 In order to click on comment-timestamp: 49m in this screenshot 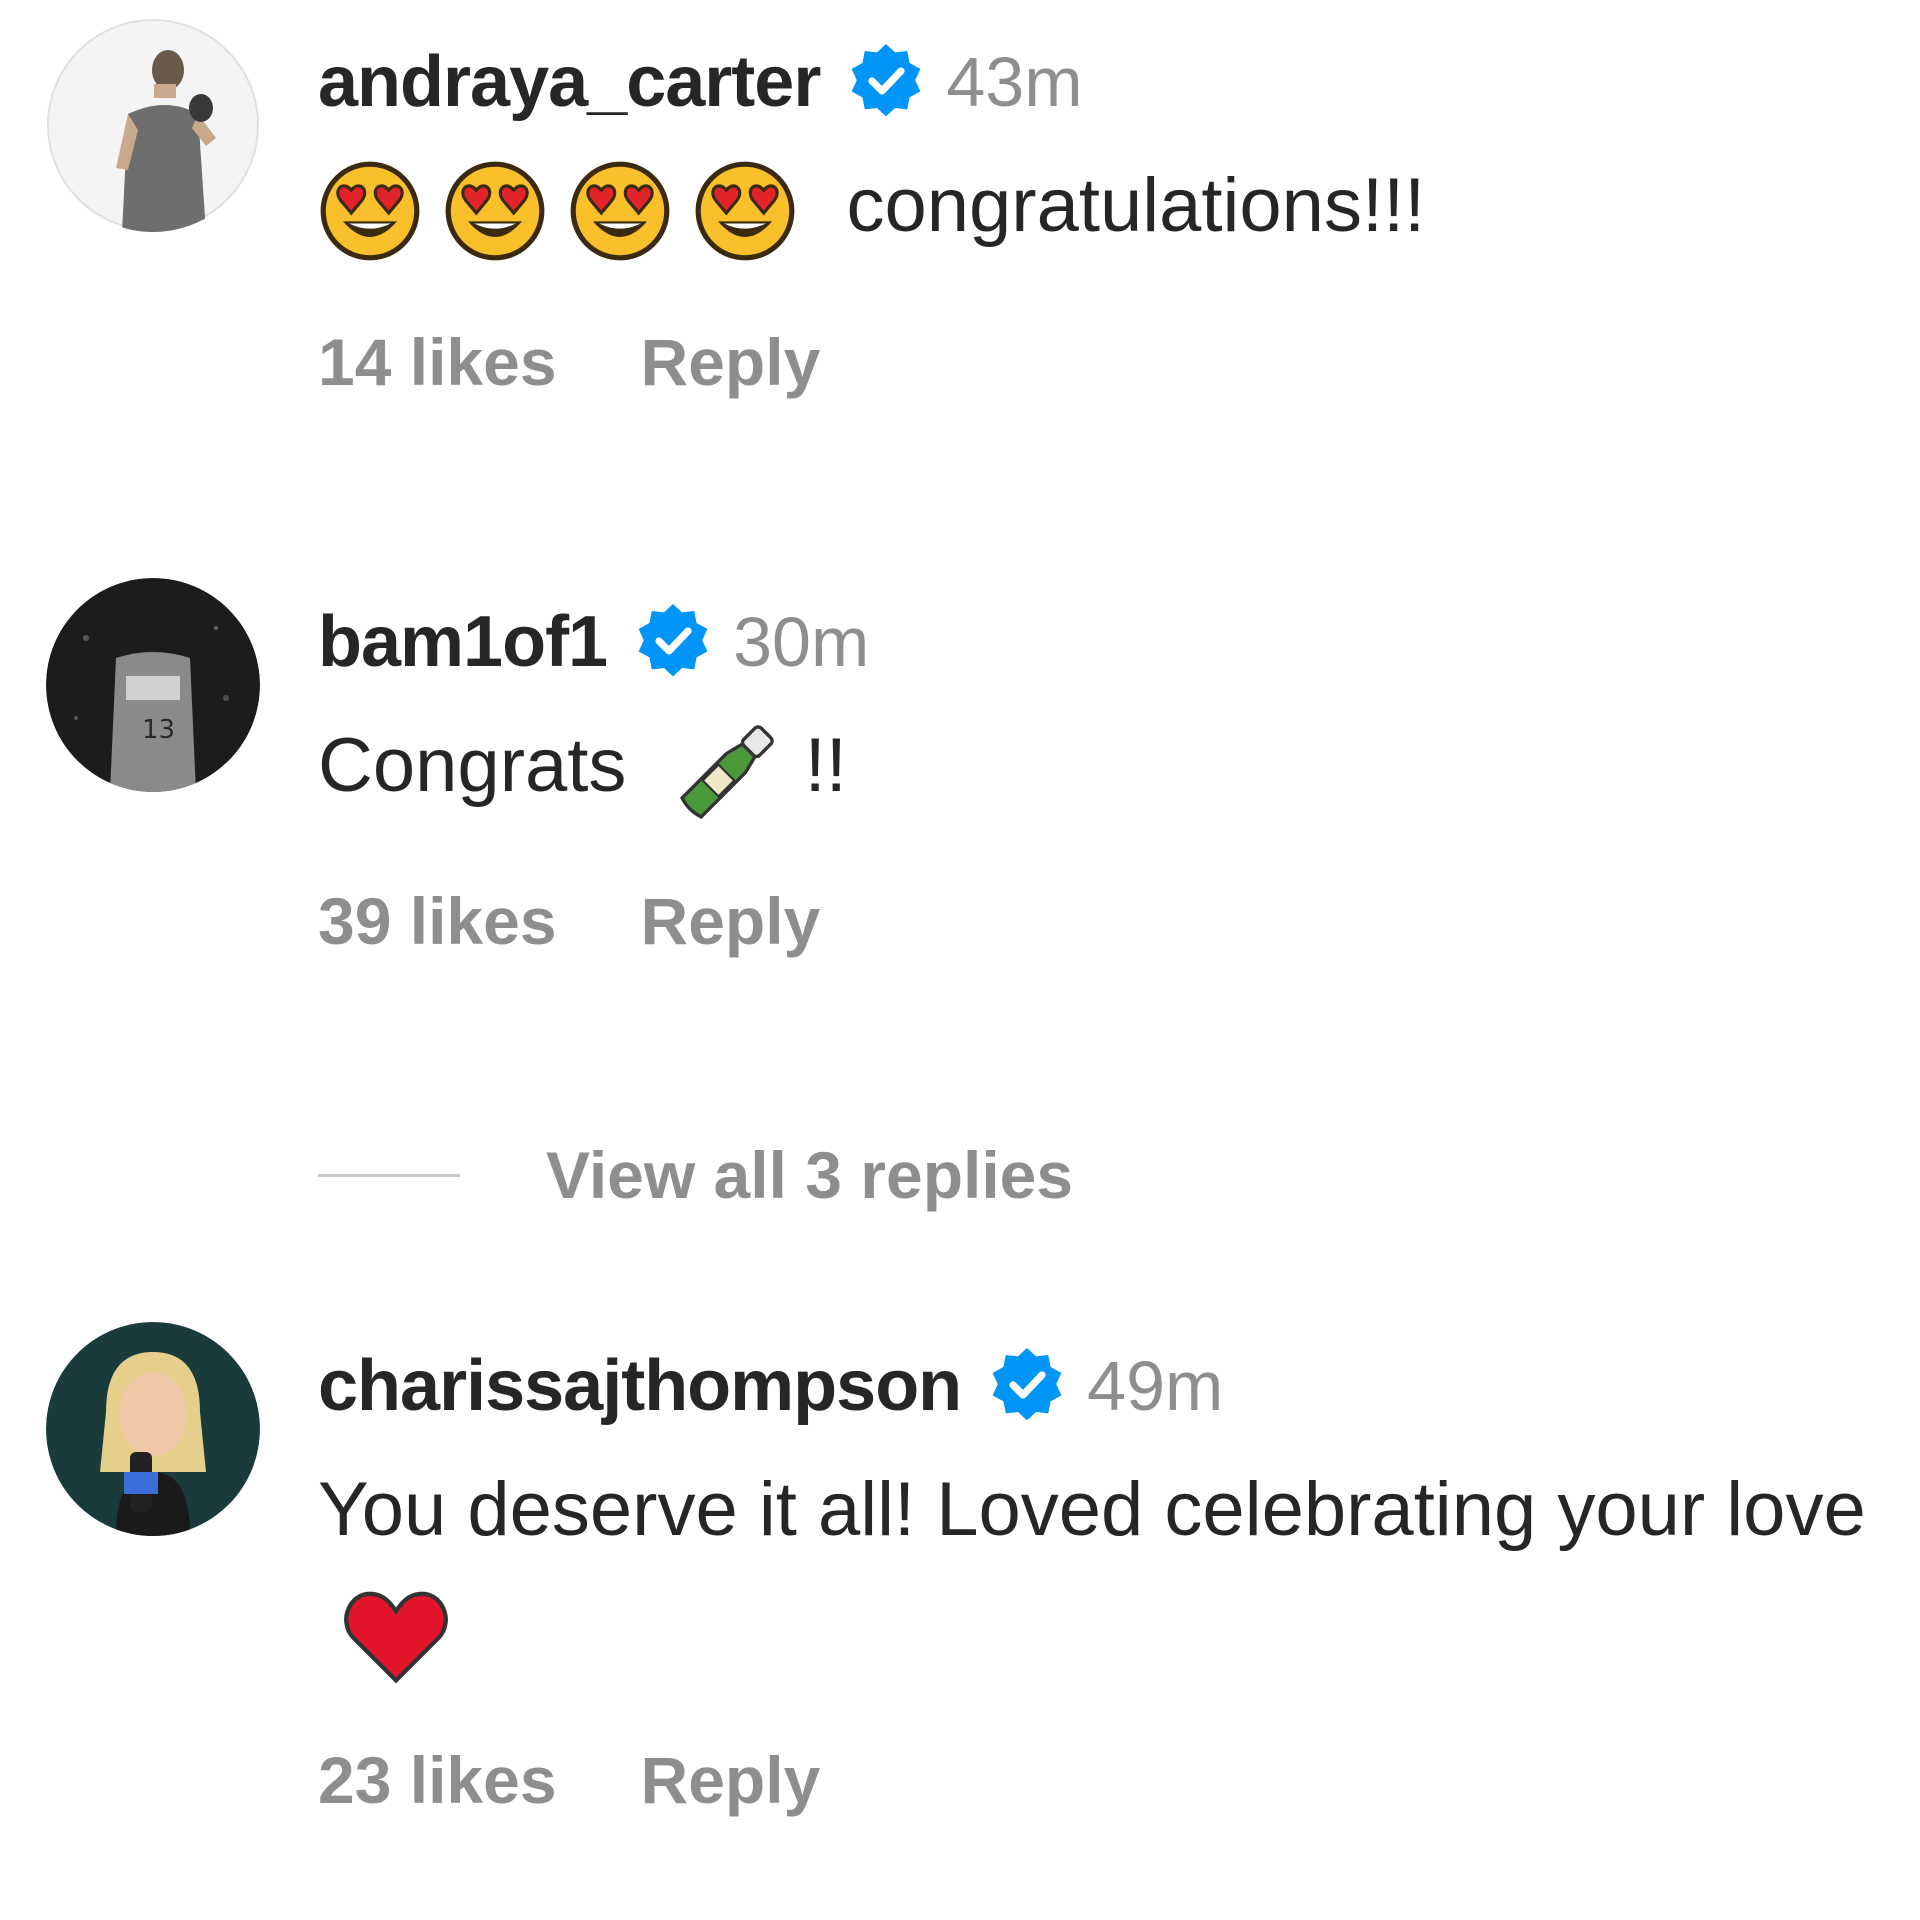, I will do `click(1155, 1386)`.